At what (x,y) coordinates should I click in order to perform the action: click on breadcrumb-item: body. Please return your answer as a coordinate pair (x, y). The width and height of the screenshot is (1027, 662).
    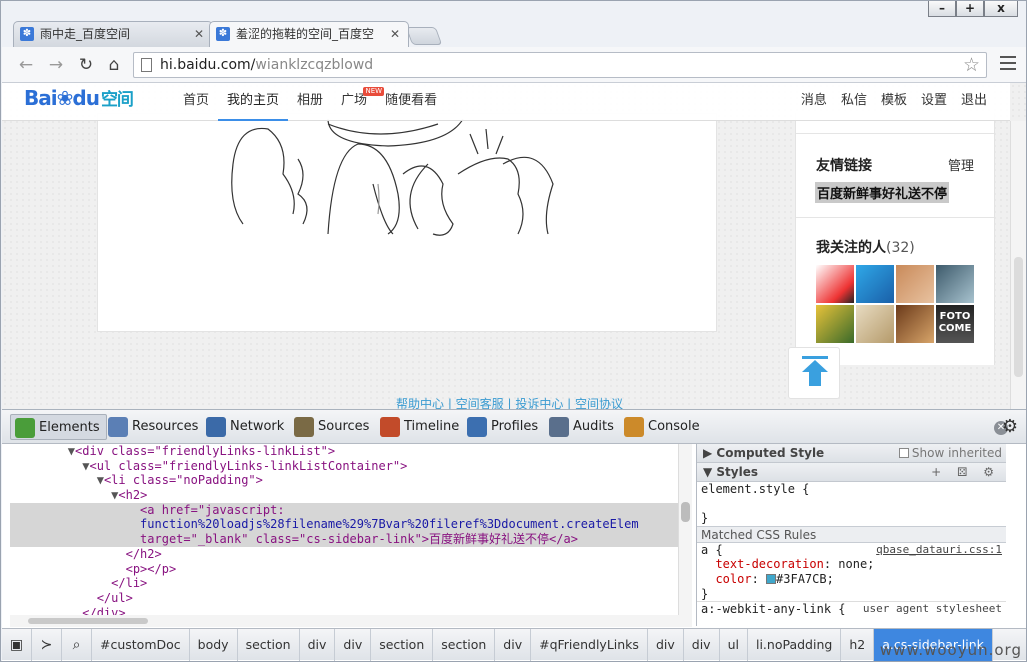
    Looking at the image, I should click on (214, 644).